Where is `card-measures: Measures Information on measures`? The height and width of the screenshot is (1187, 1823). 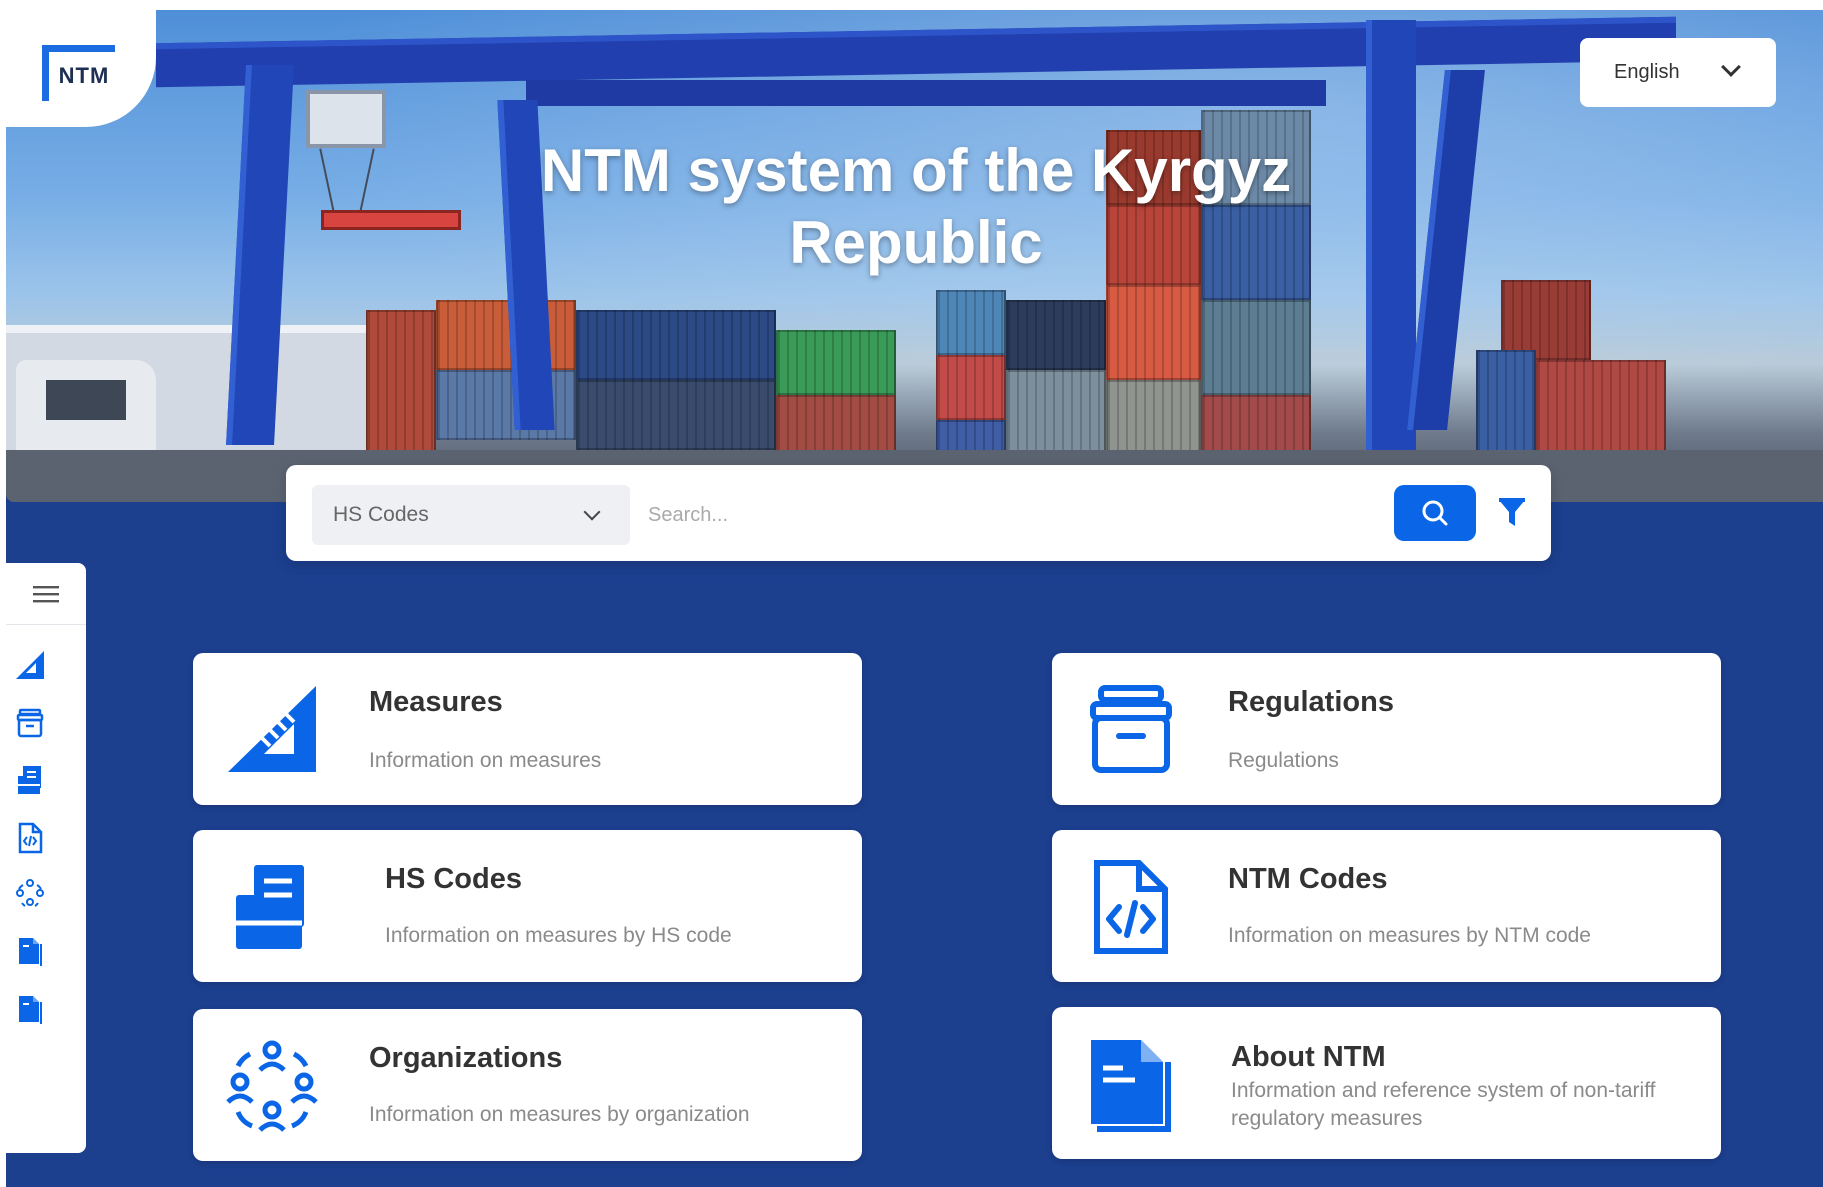
card-measures: Measures Information on measures is located at coordinates (527, 729).